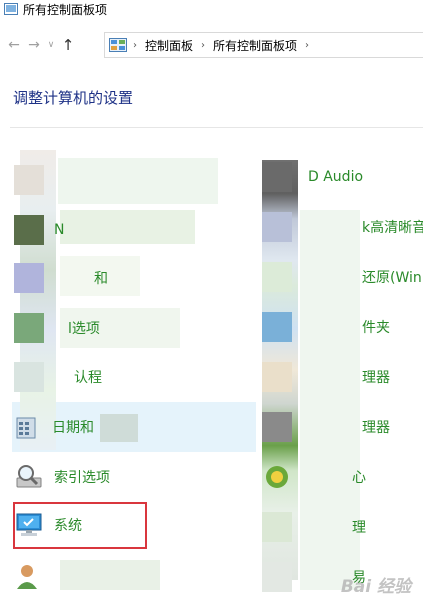 The height and width of the screenshot is (611, 423). What do you see at coordinates (61, 278) in the screenshot?
I see `cp-item: 和` at bounding box center [61, 278].